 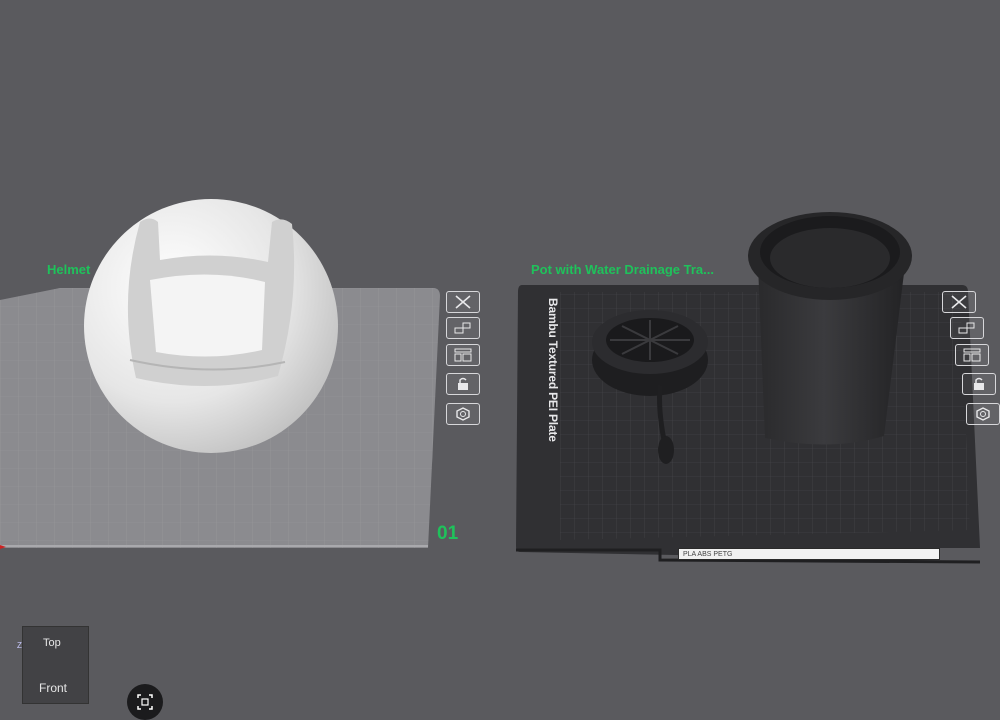 I want to click on camera-reset-button, so click(x=145, y=702).